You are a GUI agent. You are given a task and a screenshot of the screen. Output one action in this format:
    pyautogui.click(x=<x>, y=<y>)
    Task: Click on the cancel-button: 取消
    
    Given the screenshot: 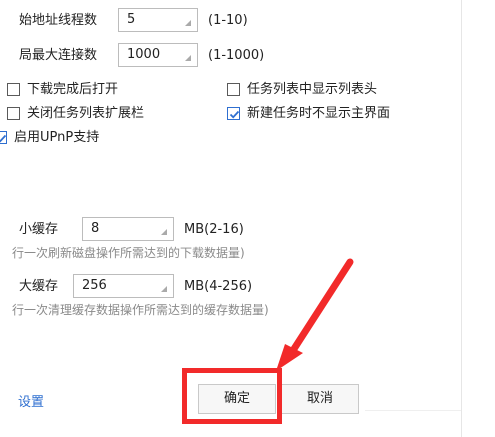 What is the action you would take?
    pyautogui.click(x=320, y=399)
    